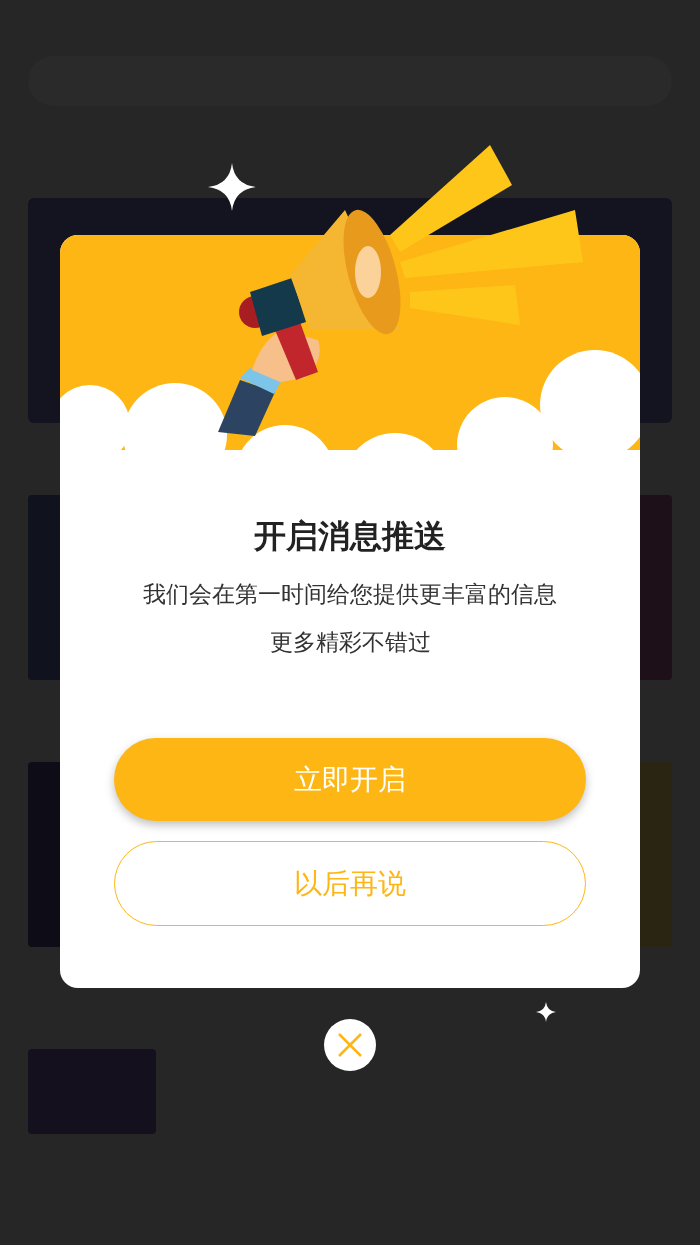 Image resolution: width=700 pixels, height=1245 pixels. Describe the element at coordinates (350, 779) in the screenshot. I see `enable-button: 立即开启` at that location.